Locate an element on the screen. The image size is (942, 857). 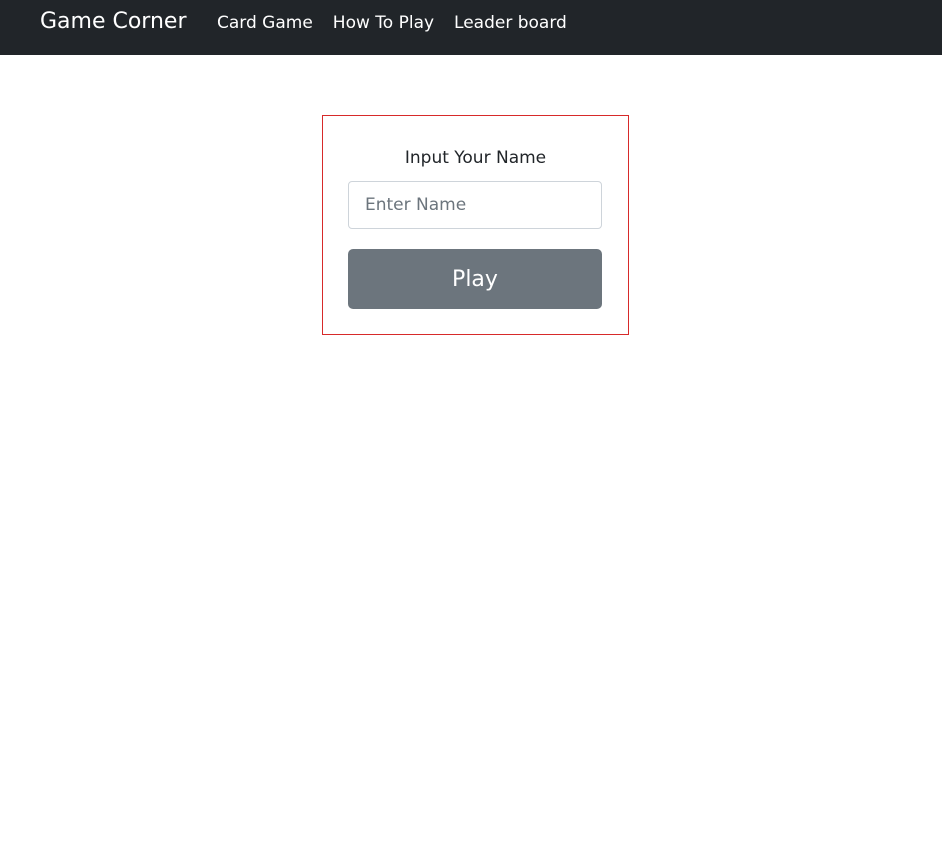
name-input is located at coordinates (475, 205).